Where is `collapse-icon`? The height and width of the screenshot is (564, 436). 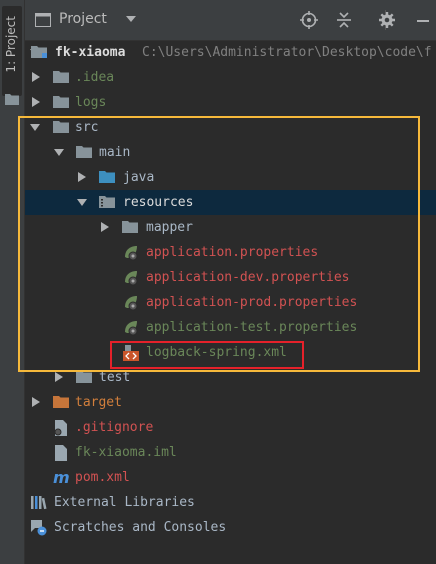
collapse-icon is located at coordinates (344, 20).